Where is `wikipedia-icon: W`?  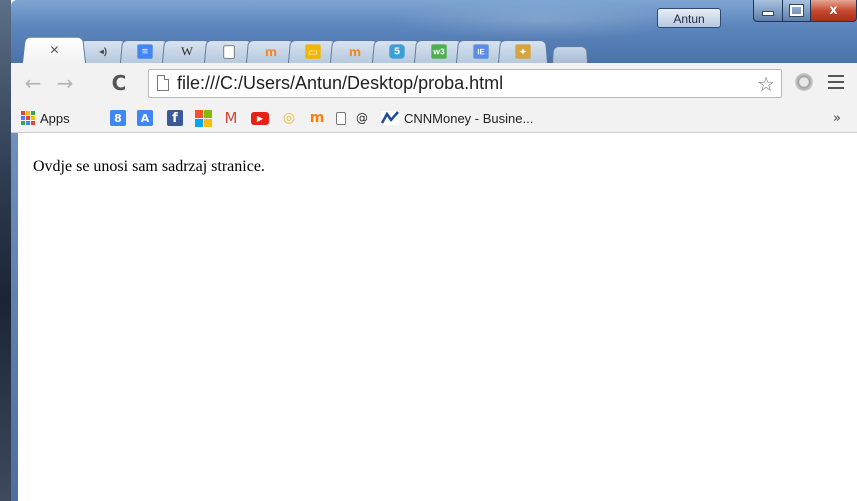 wikipedia-icon: W is located at coordinates (187, 51).